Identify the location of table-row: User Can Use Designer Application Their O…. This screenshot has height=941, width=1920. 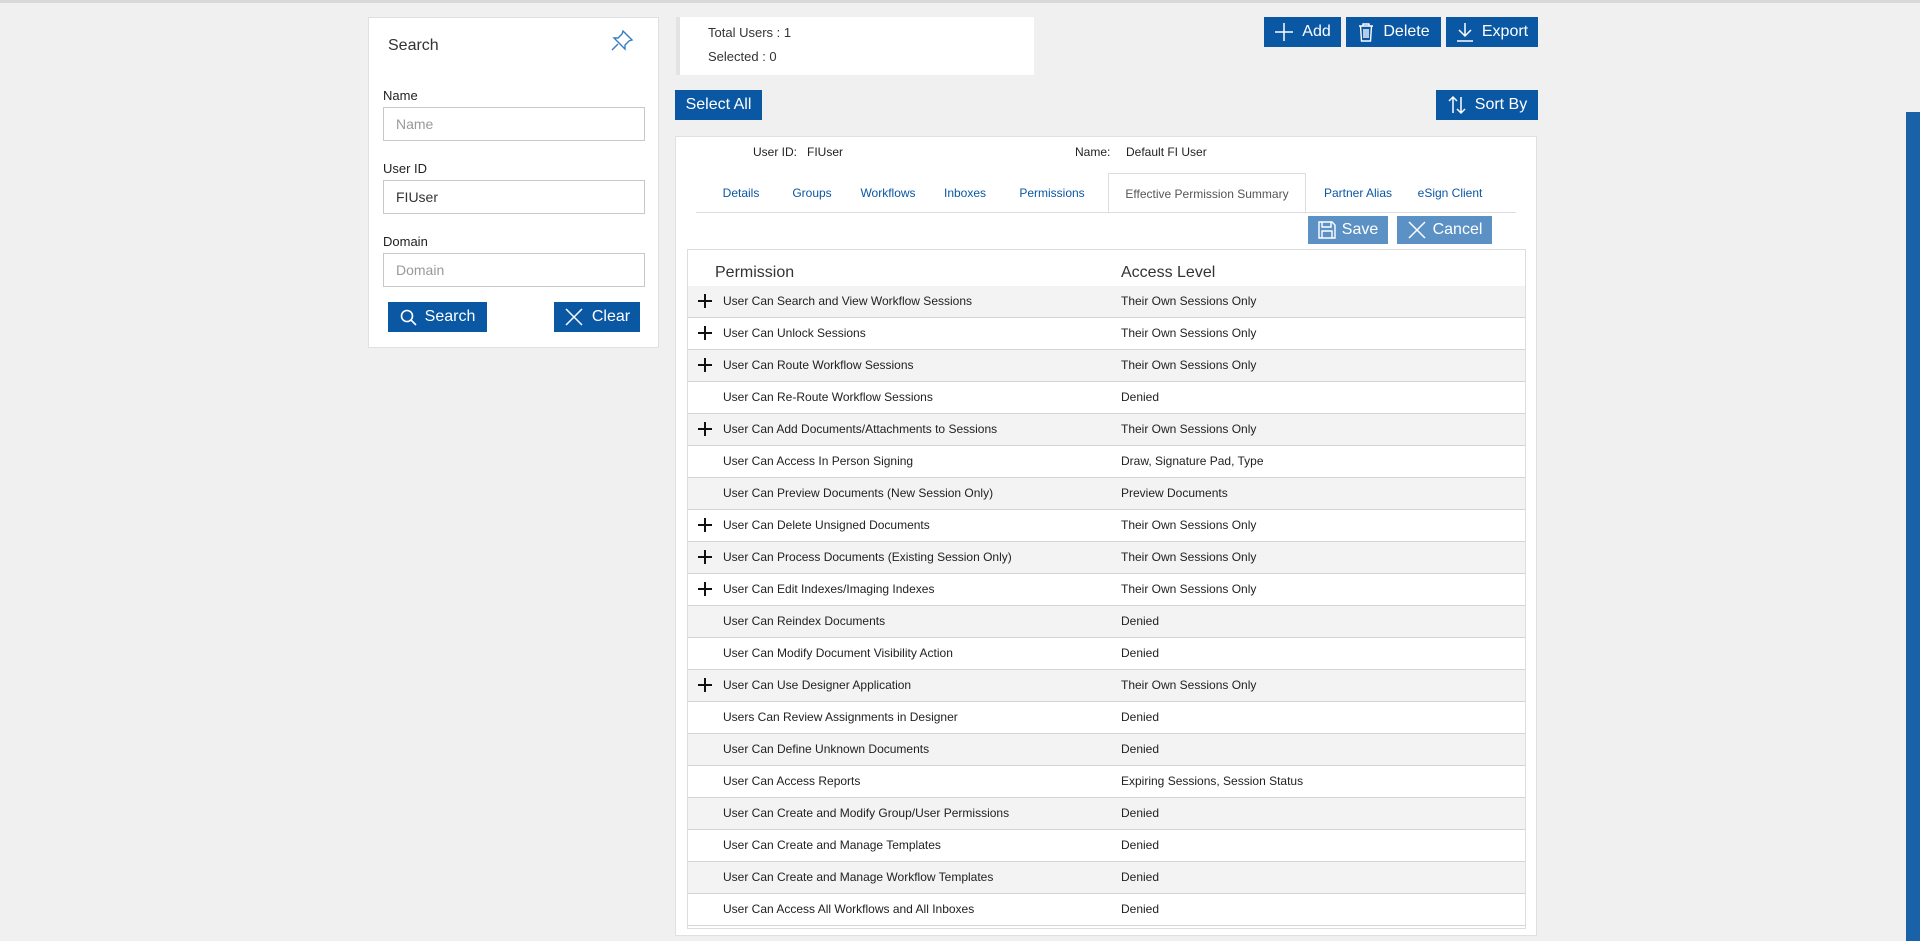
(1106, 686).